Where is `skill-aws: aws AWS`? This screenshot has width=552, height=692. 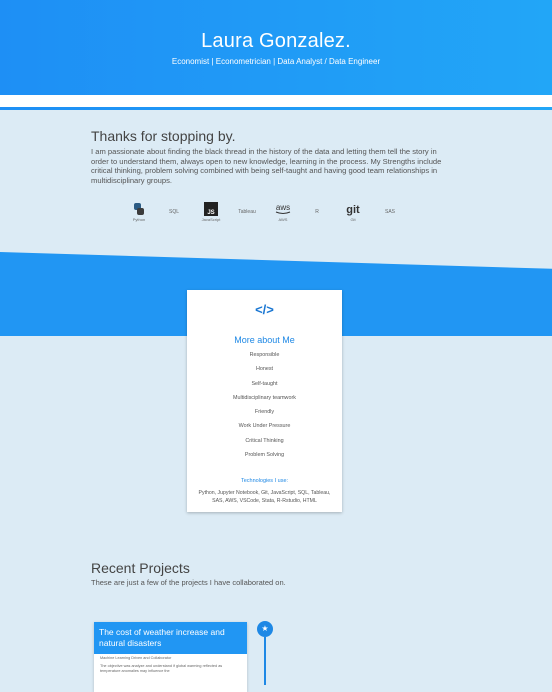 skill-aws: aws AWS is located at coordinates (283, 214).